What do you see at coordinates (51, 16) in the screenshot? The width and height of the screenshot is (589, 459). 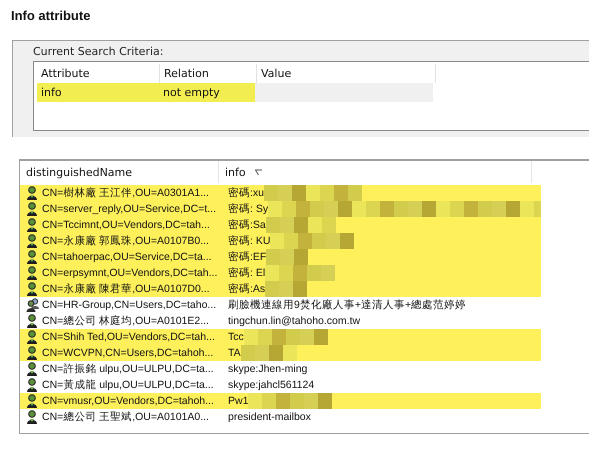 I see `page-heading: Info attribute` at bounding box center [51, 16].